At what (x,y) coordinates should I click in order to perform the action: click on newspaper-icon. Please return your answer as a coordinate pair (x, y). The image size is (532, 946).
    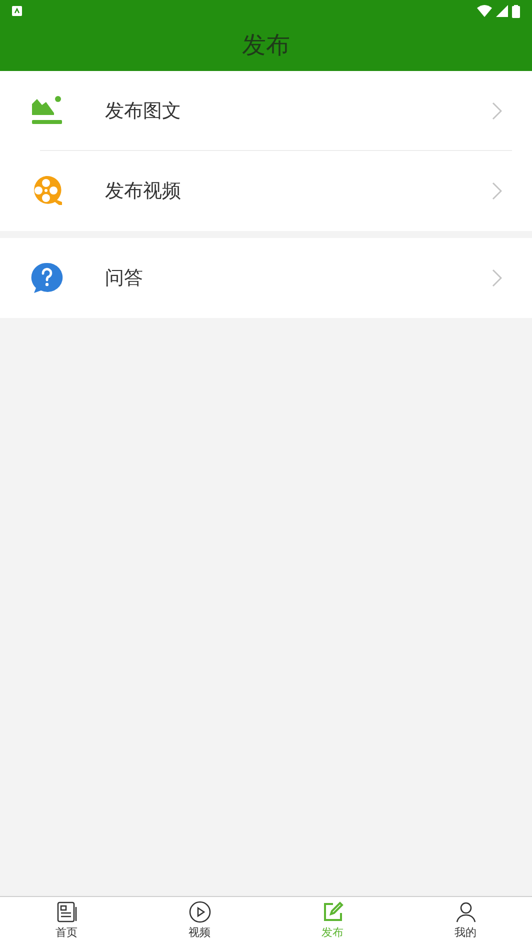
    Looking at the image, I should click on (67, 912).